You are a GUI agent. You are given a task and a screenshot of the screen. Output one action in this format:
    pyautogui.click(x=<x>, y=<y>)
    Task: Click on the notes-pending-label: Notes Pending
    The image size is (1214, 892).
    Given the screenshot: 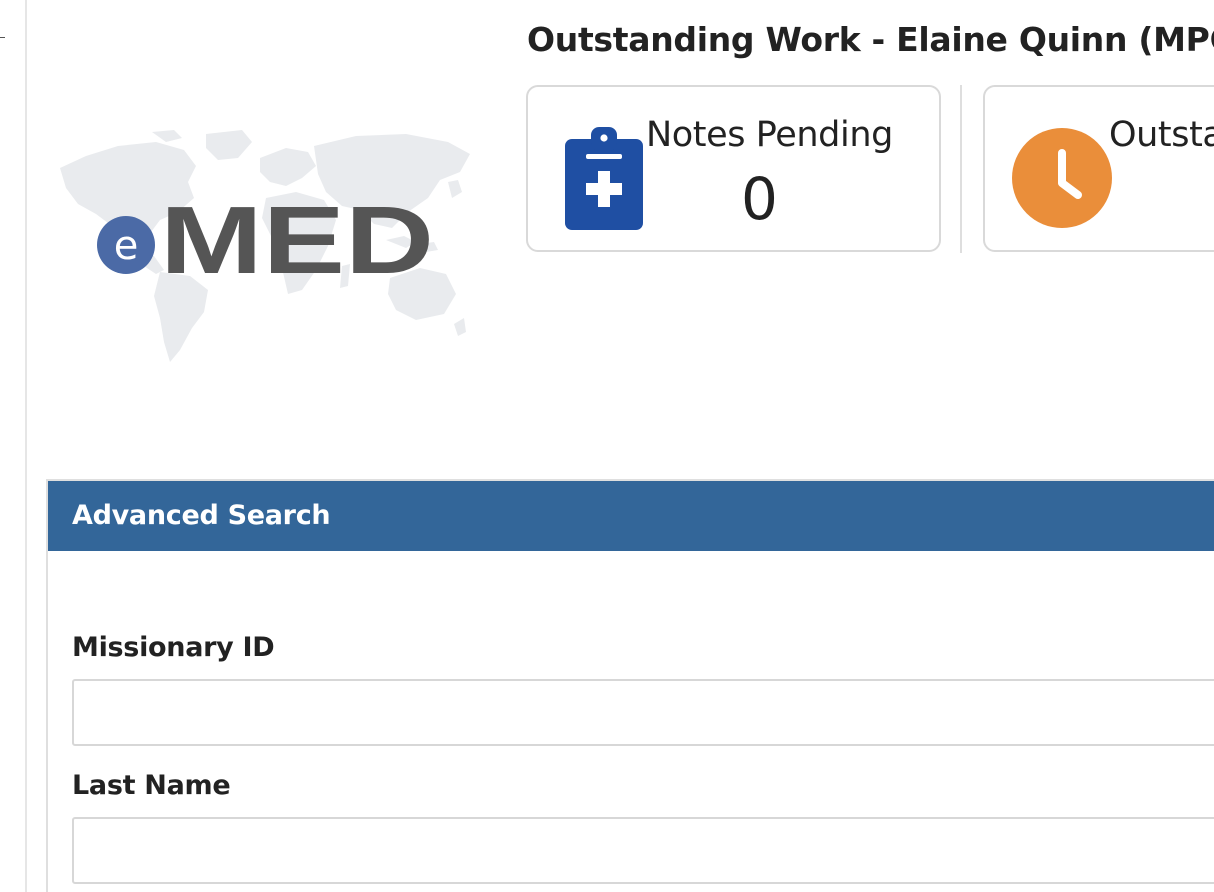 What is the action you would take?
    pyautogui.click(x=769, y=135)
    